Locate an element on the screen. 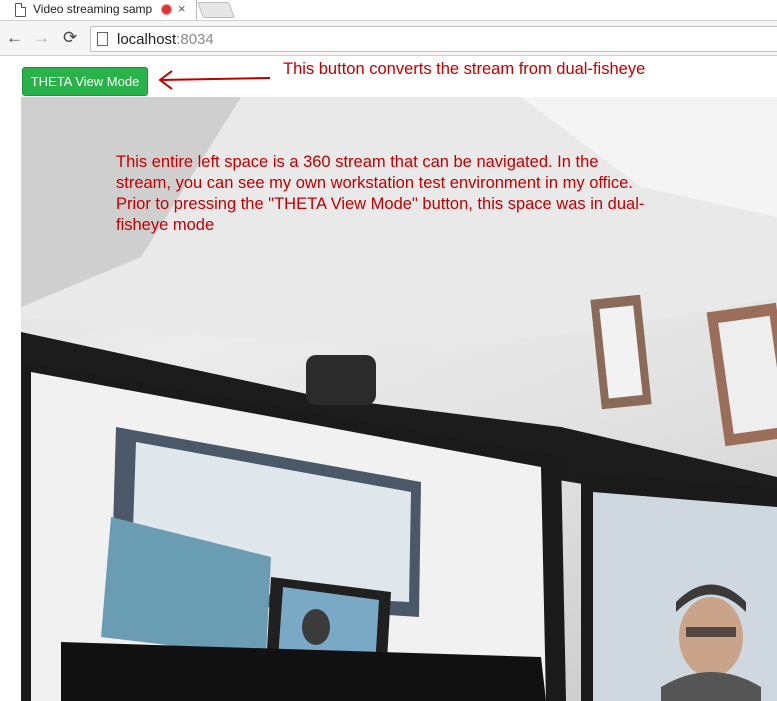  recording-icon is located at coordinates (166, 9).